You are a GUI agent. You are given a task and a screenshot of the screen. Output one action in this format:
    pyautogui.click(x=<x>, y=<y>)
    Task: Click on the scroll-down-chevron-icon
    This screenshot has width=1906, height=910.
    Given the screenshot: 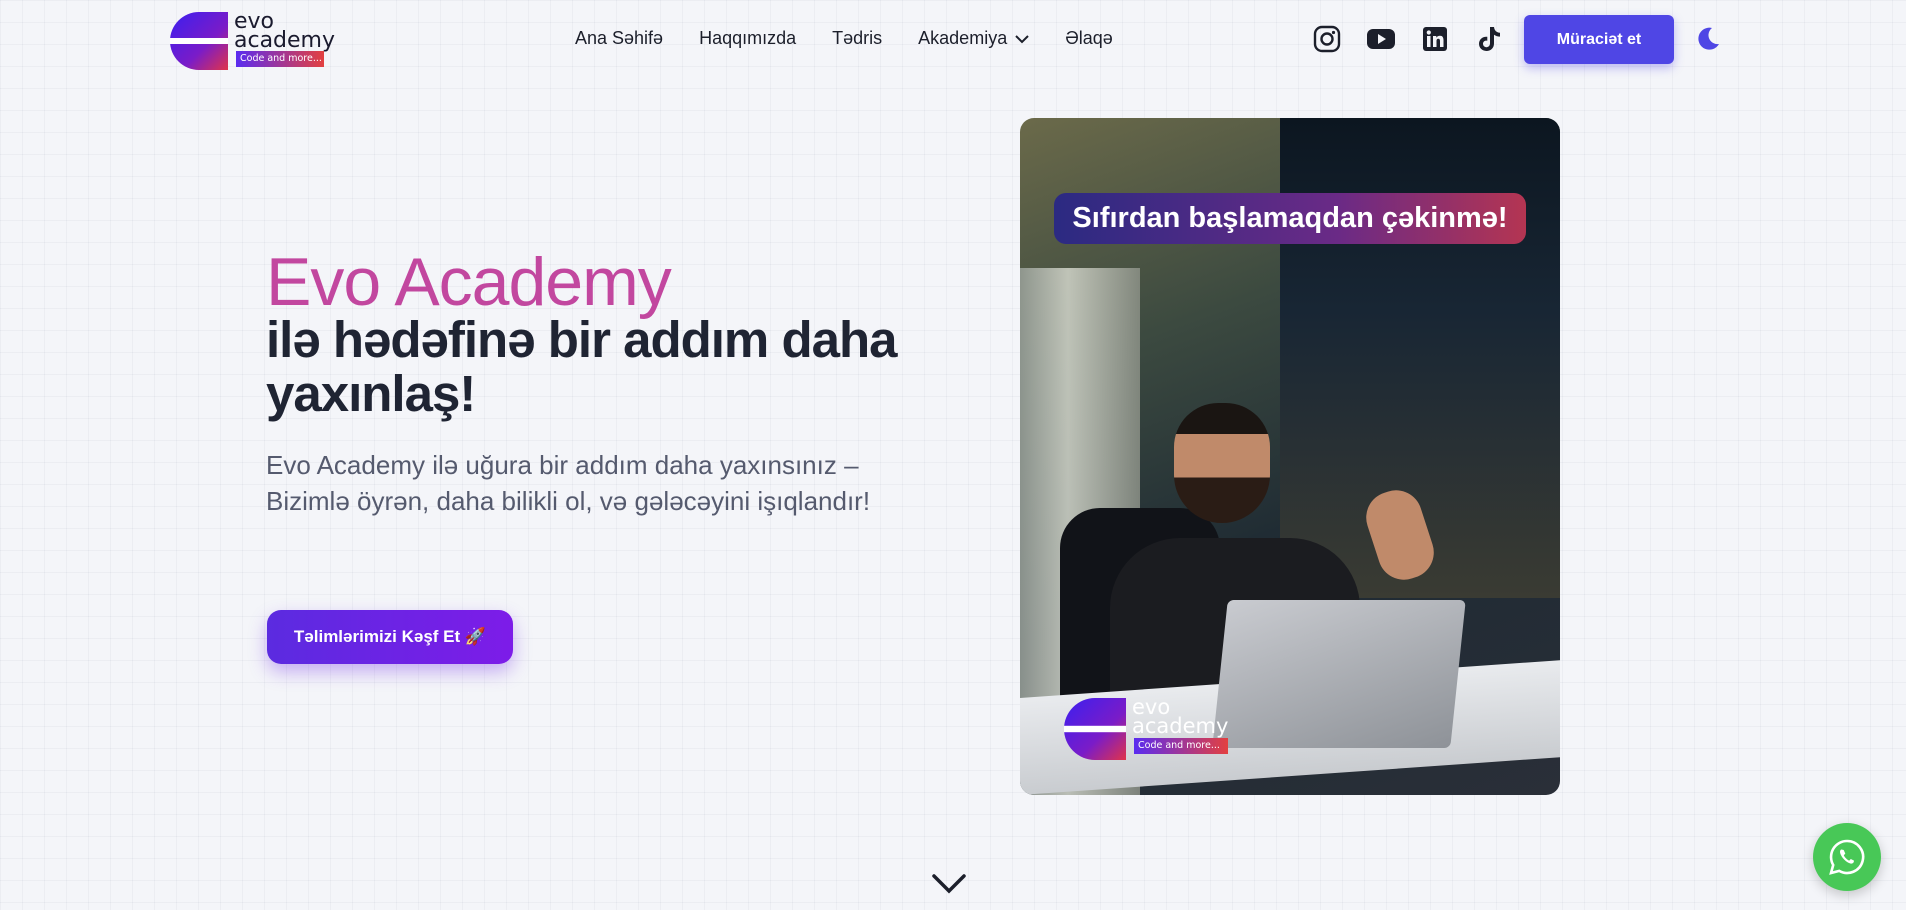 What is the action you would take?
    pyautogui.click(x=949, y=884)
    